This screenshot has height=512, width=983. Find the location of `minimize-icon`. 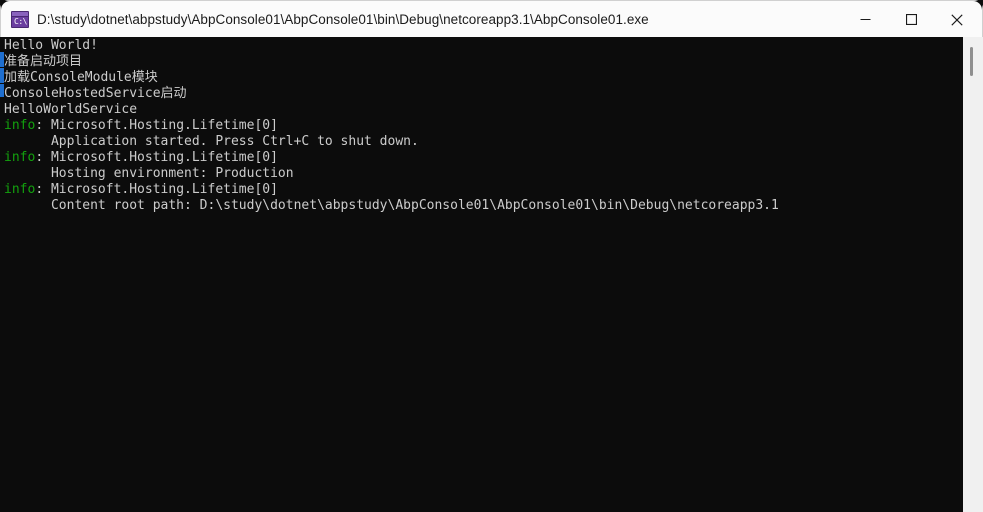

minimize-icon is located at coordinates (865, 19).